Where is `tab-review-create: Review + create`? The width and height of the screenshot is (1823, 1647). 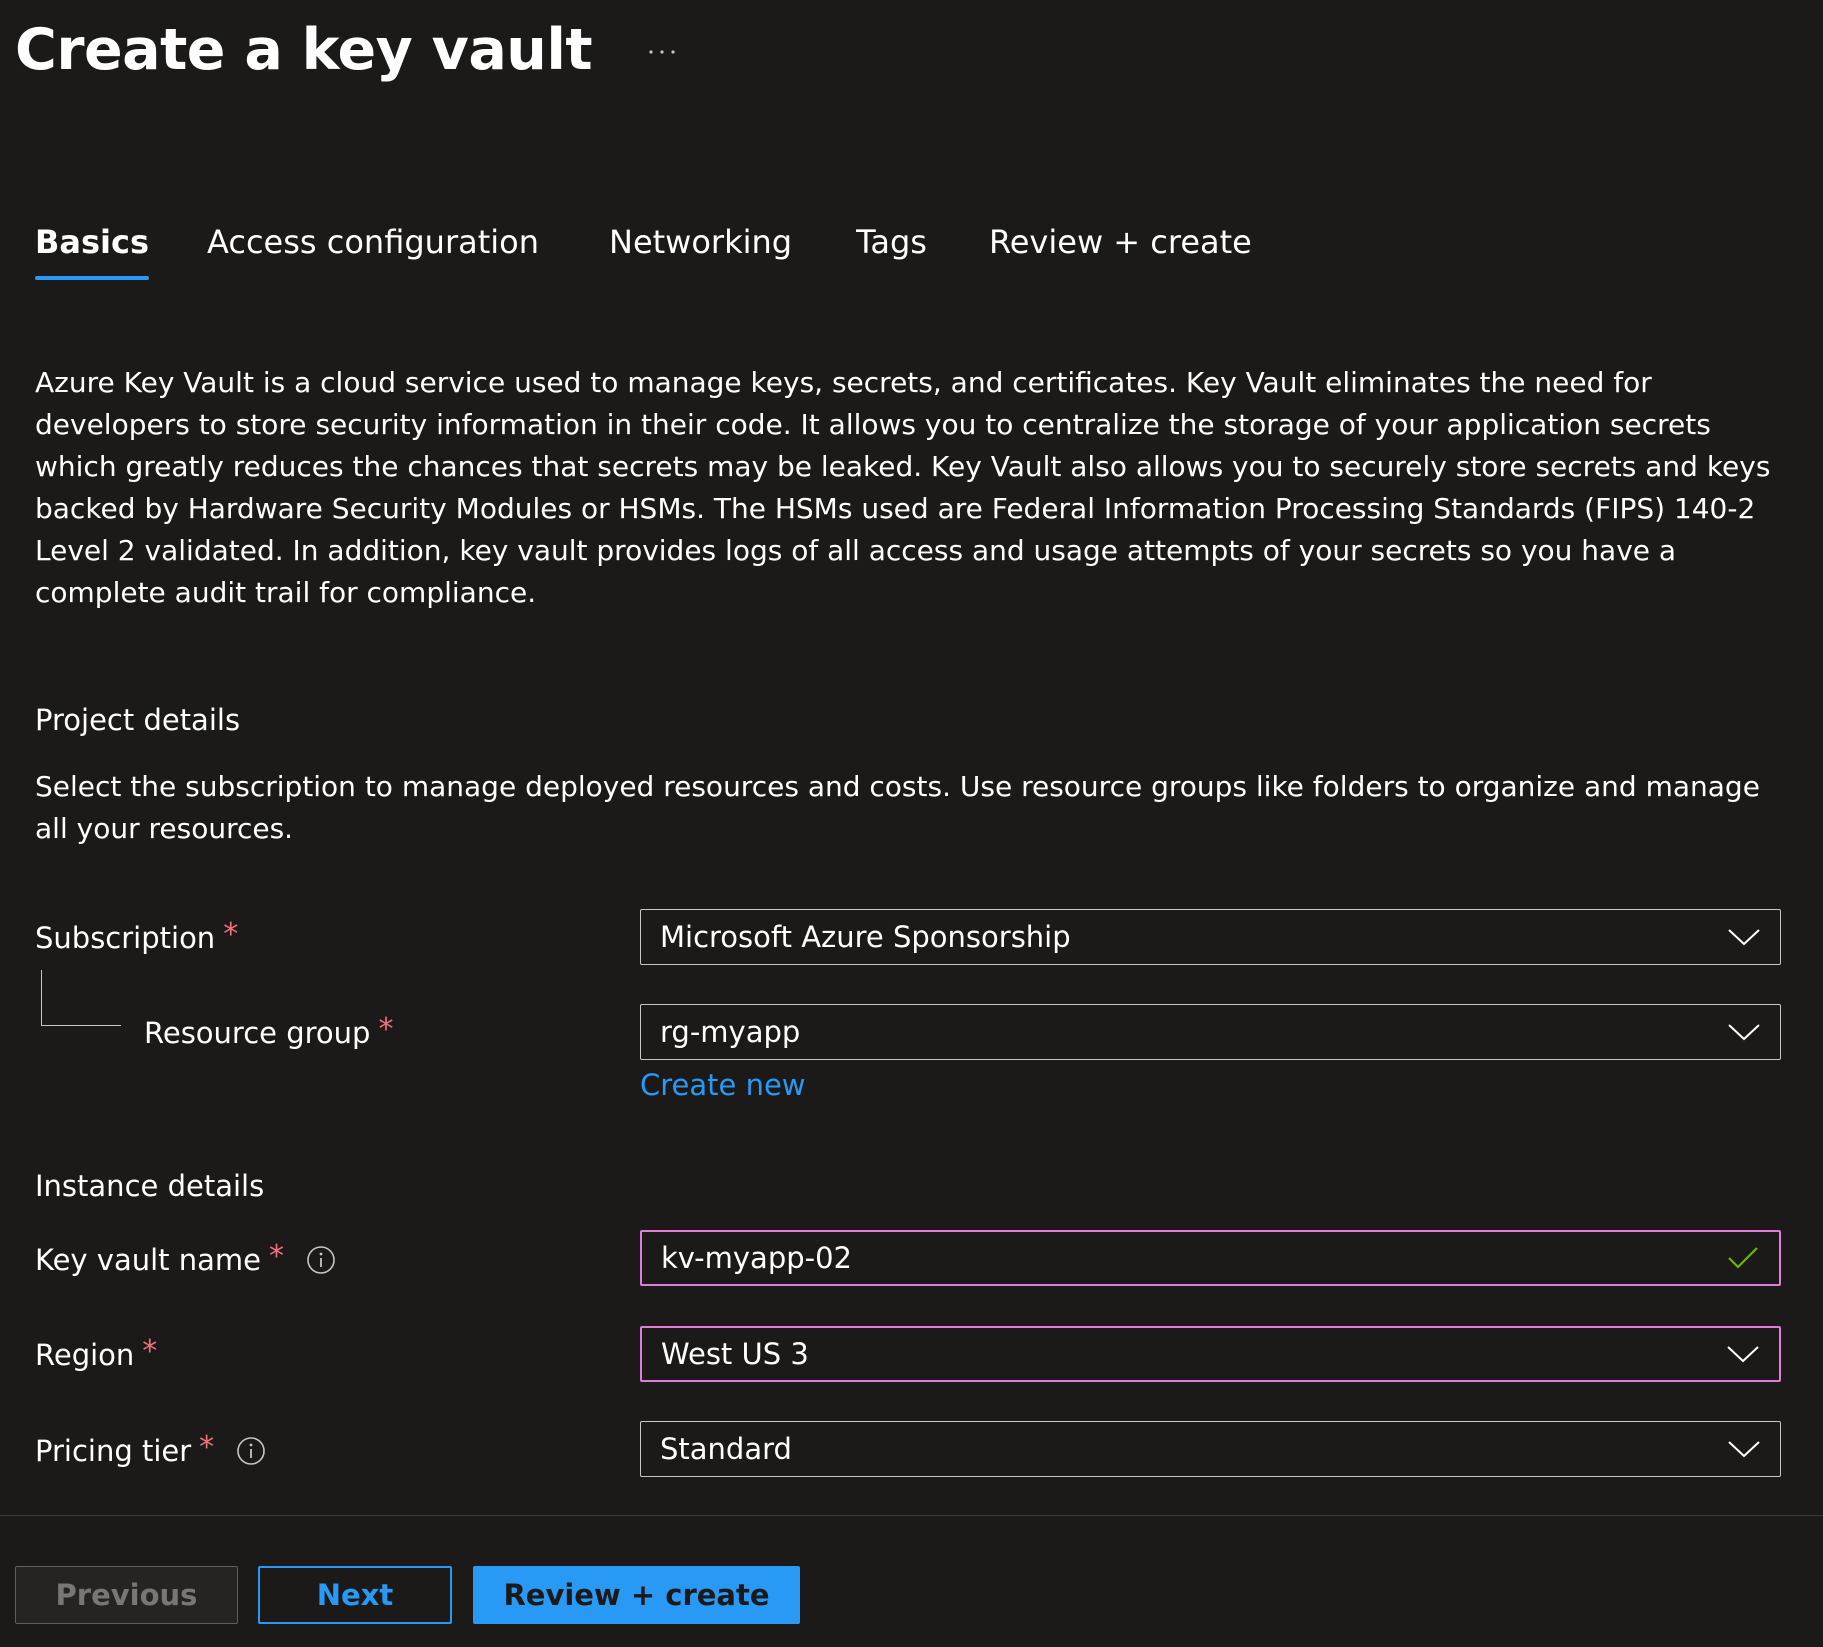 tab-review-create: Review + create is located at coordinates (1120, 249).